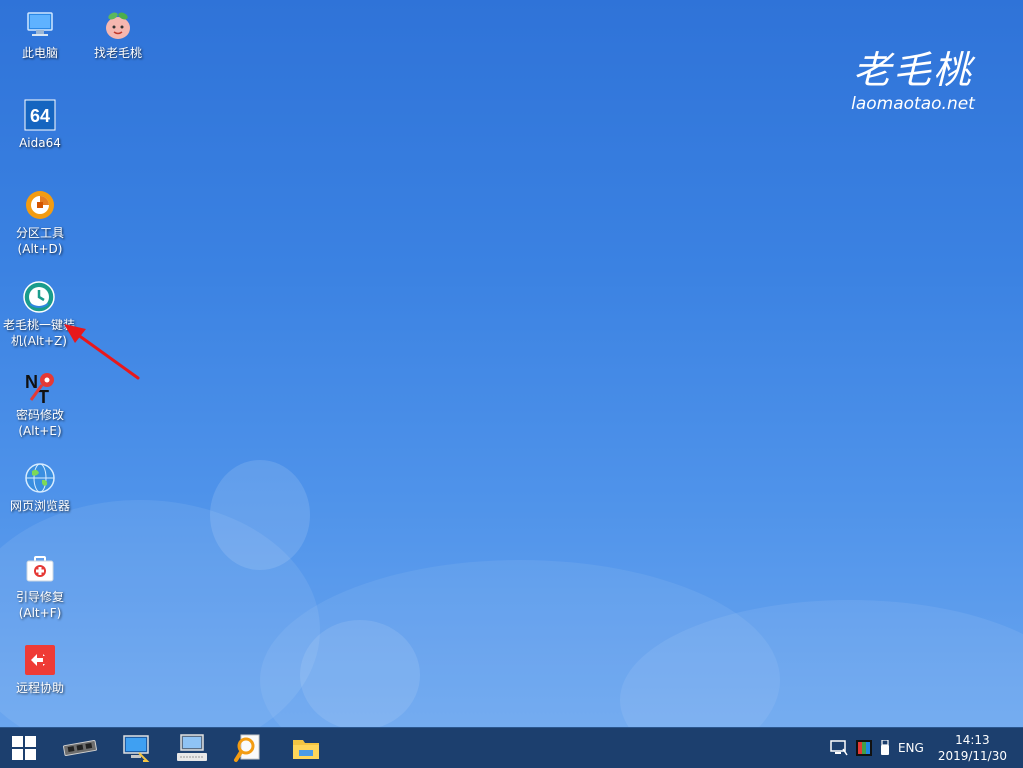 This screenshot has width=1023, height=768. Describe the element at coordinates (39, 297) in the screenshot. I see `one-click-install-icon` at that location.